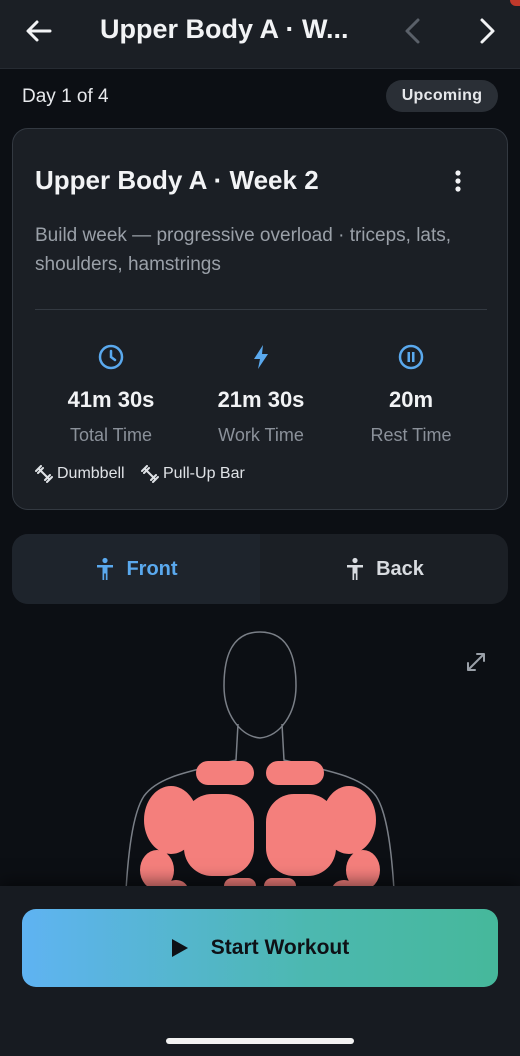 Image resolution: width=520 pixels, height=1056 pixels. What do you see at coordinates (179, 948) in the screenshot?
I see `play-icon` at bounding box center [179, 948].